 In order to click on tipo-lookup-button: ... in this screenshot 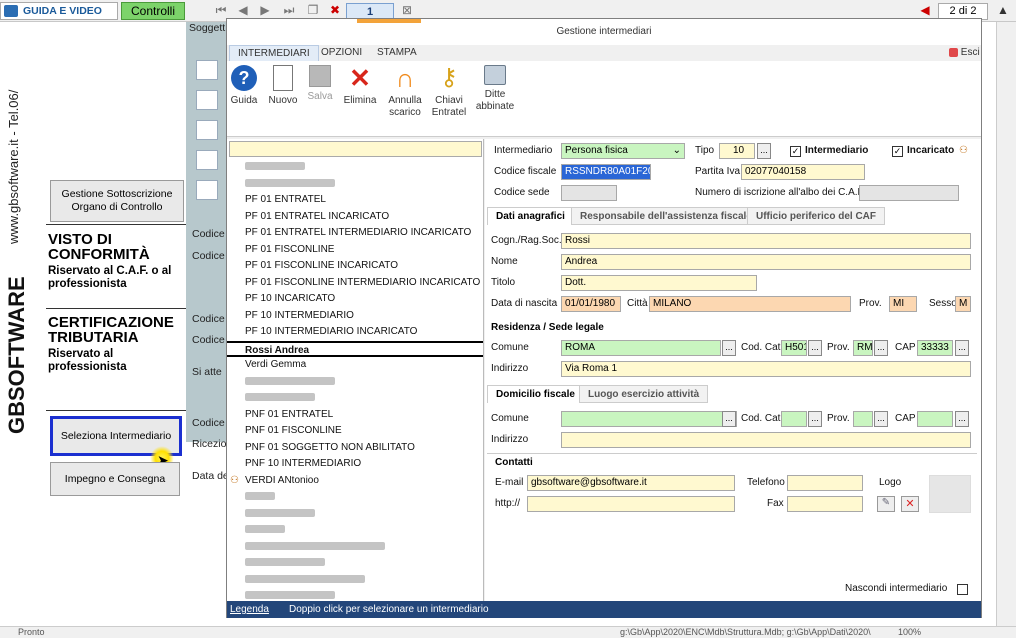, I will do `click(764, 151)`.